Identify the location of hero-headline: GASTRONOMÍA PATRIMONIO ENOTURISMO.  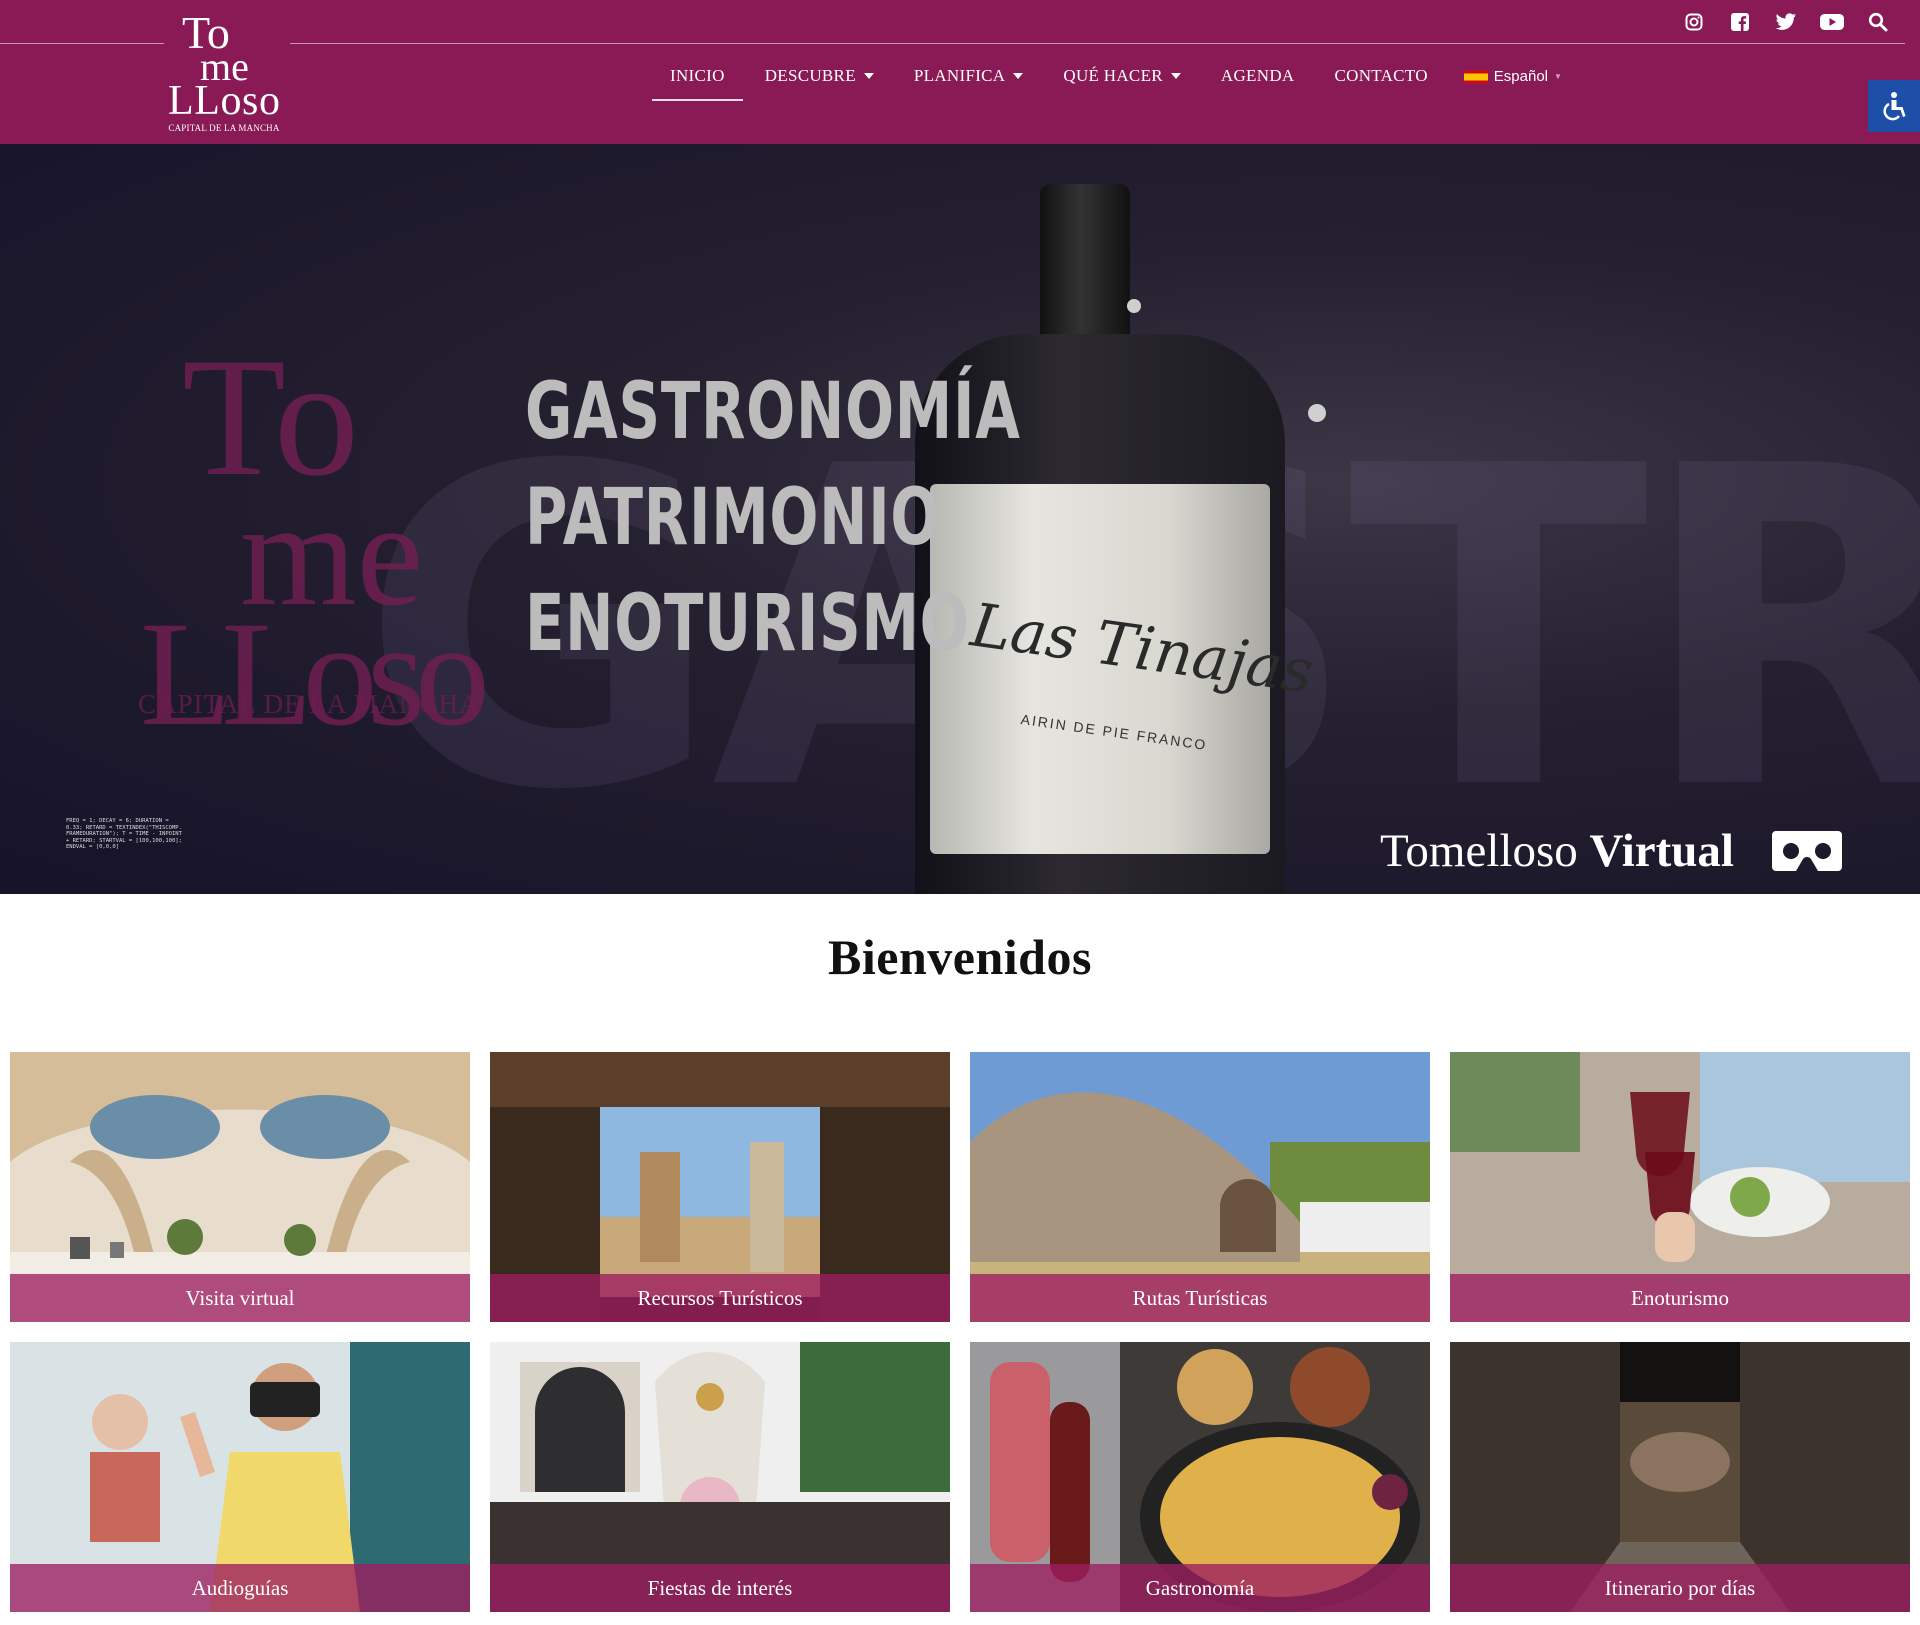
(860, 518).